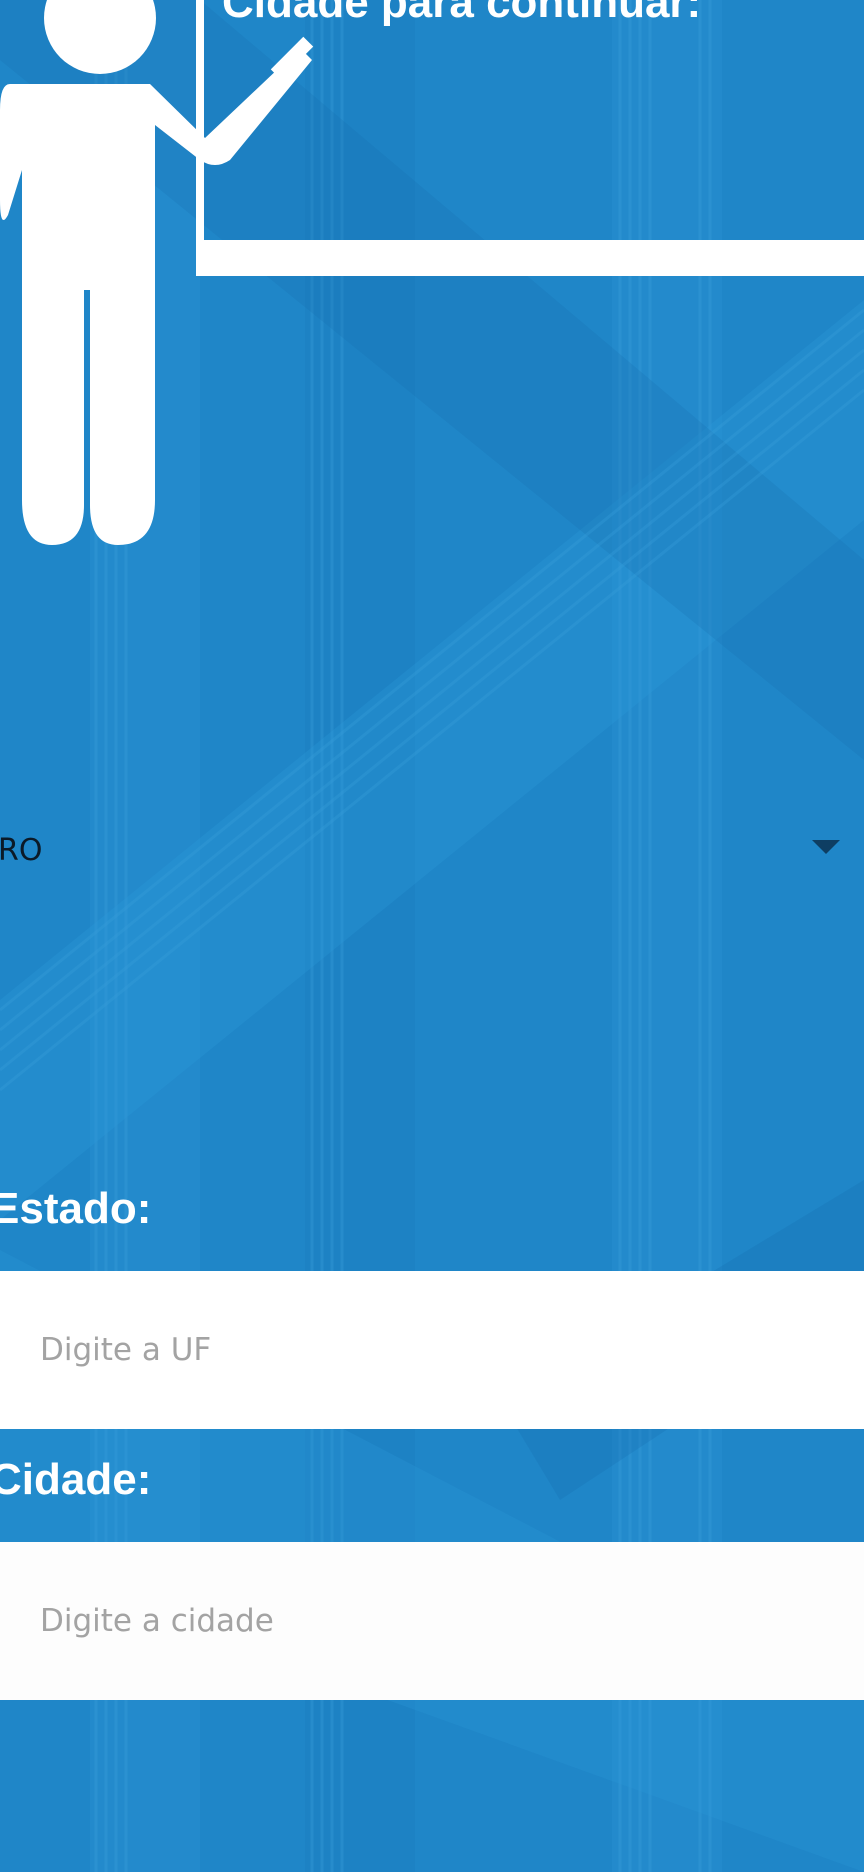 The image size is (864, 1872). I want to click on estado-label: Estado:, so click(76, 1208).